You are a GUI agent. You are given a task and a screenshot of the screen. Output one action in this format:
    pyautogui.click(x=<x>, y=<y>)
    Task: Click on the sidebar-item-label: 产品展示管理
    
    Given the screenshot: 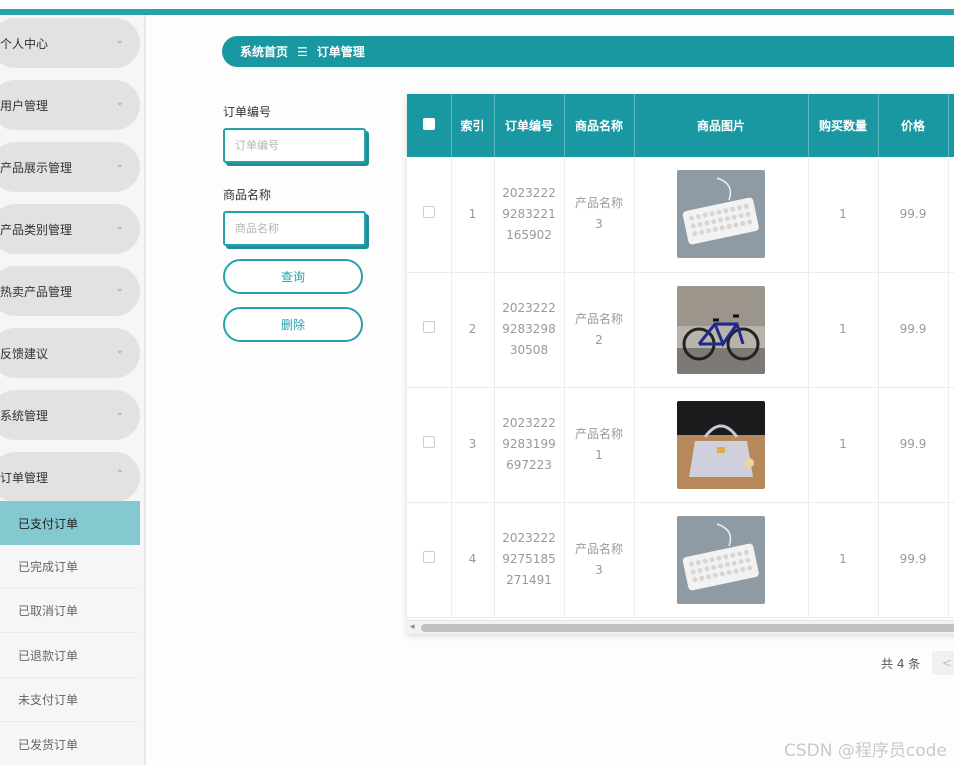 What is the action you would take?
    pyautogui.click(x=36, y=167)
    